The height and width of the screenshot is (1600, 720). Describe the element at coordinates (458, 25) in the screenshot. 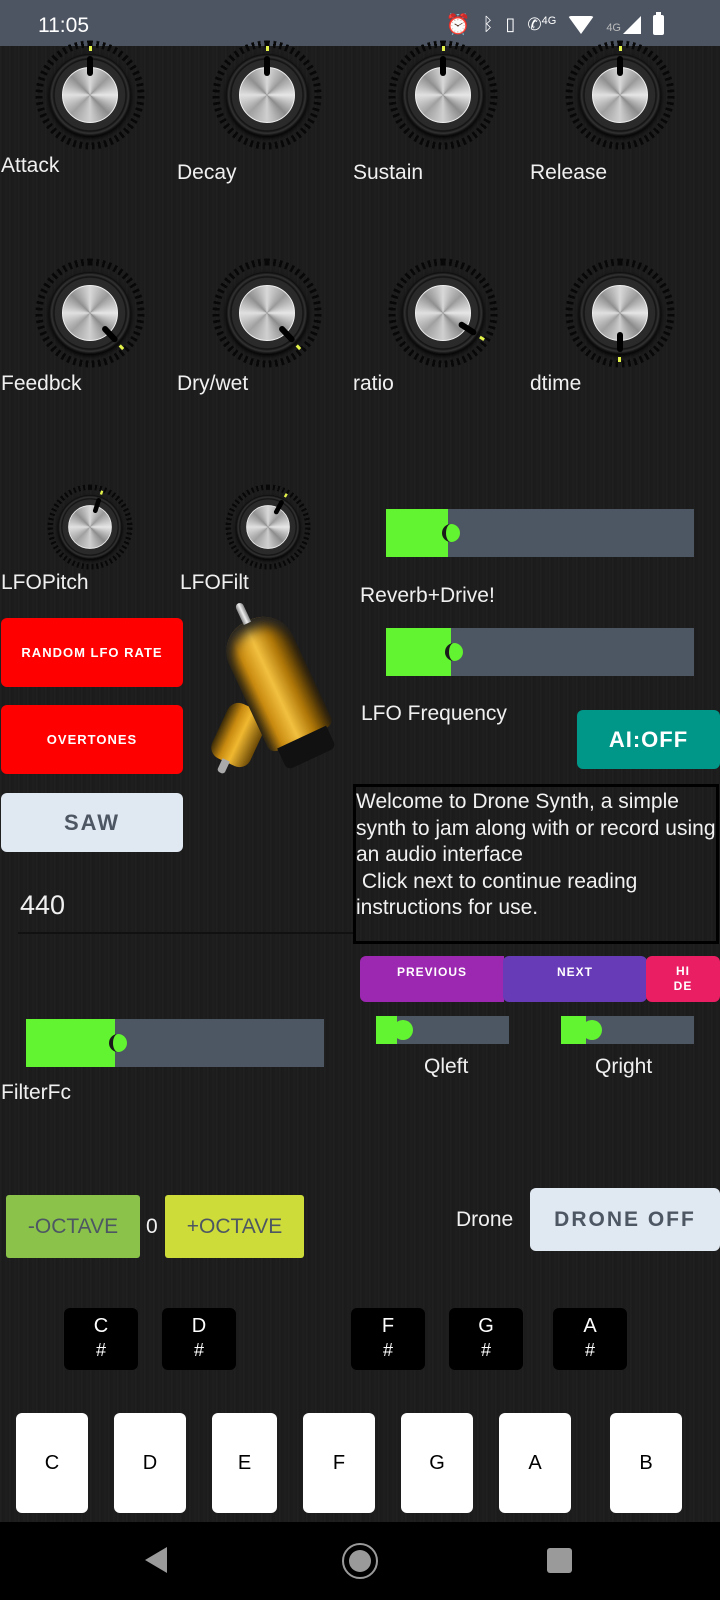

I see `alarm-icon: ⏰` at that location.